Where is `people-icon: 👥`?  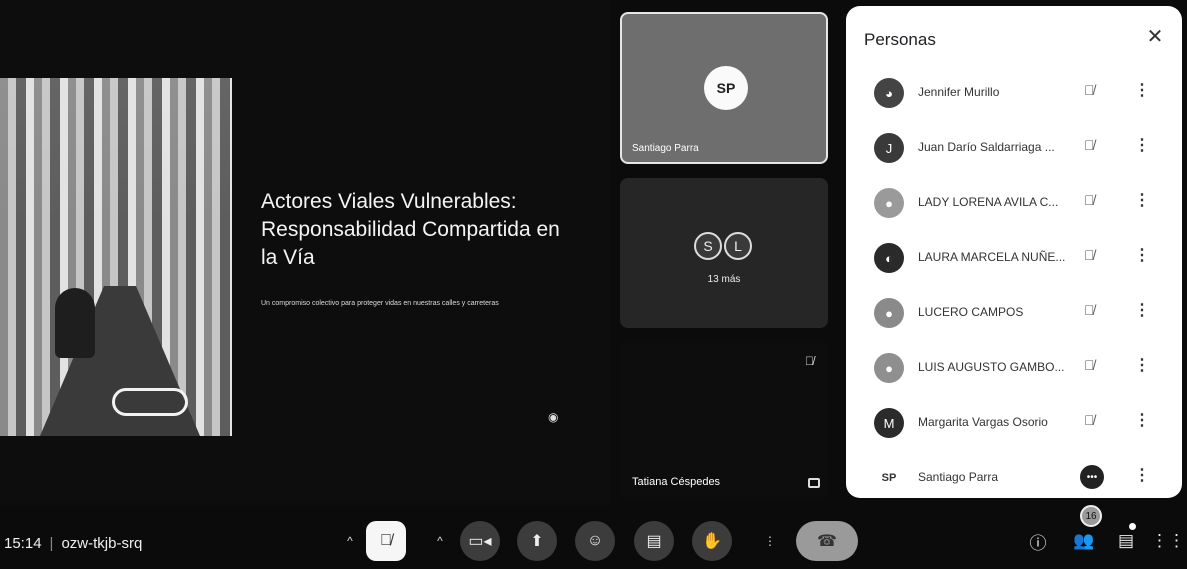
people-icon: 👥 is located at coordinates (1084, 541).